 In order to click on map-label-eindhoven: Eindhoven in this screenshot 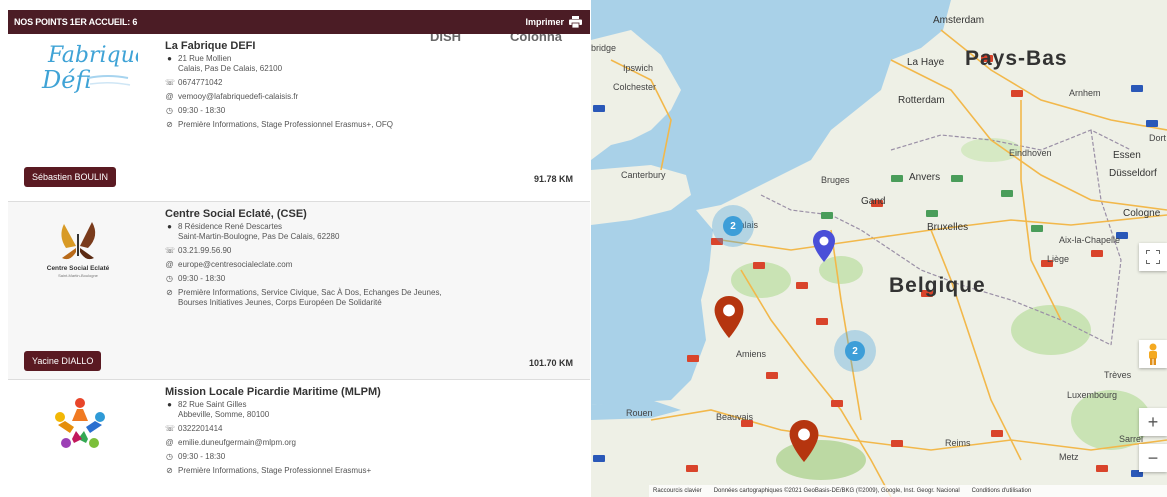, I will do `click(1030, 153)`.